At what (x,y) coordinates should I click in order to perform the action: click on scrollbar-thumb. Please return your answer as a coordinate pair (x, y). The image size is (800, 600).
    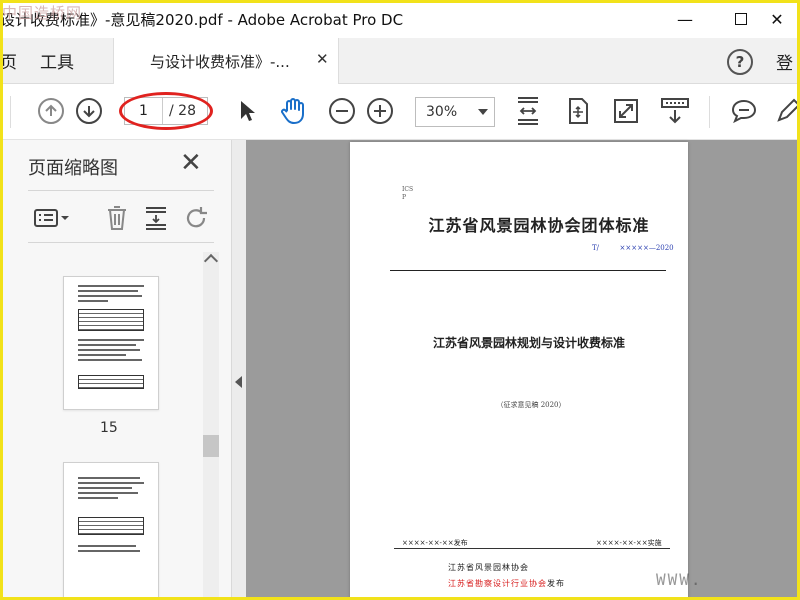
    Looking at the image, I should click on (211, 446).